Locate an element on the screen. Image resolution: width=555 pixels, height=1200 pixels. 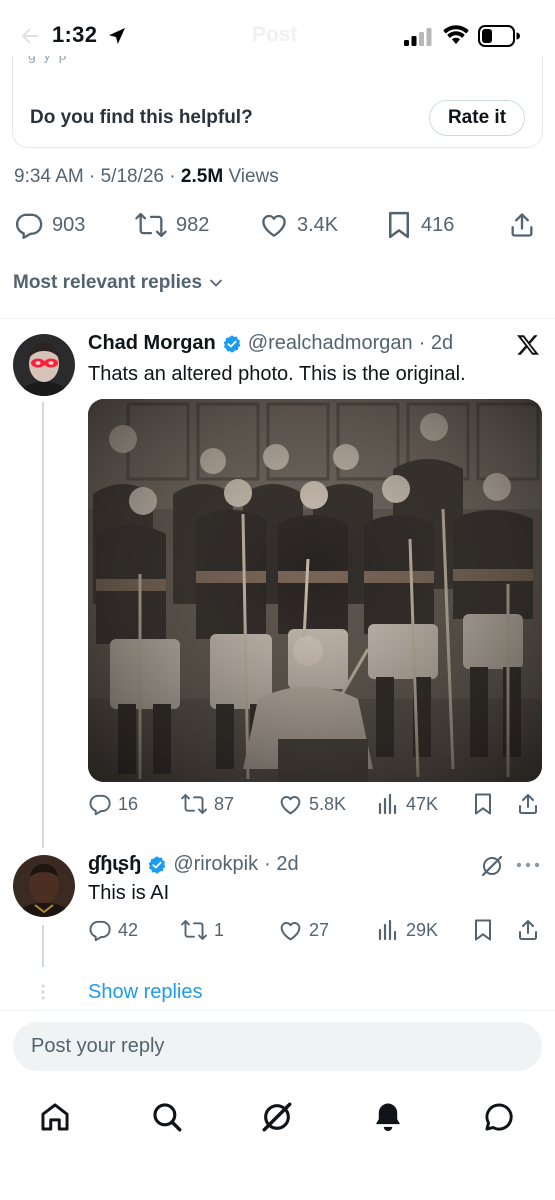
views-count: 29K is located at coordinates (422, 929).